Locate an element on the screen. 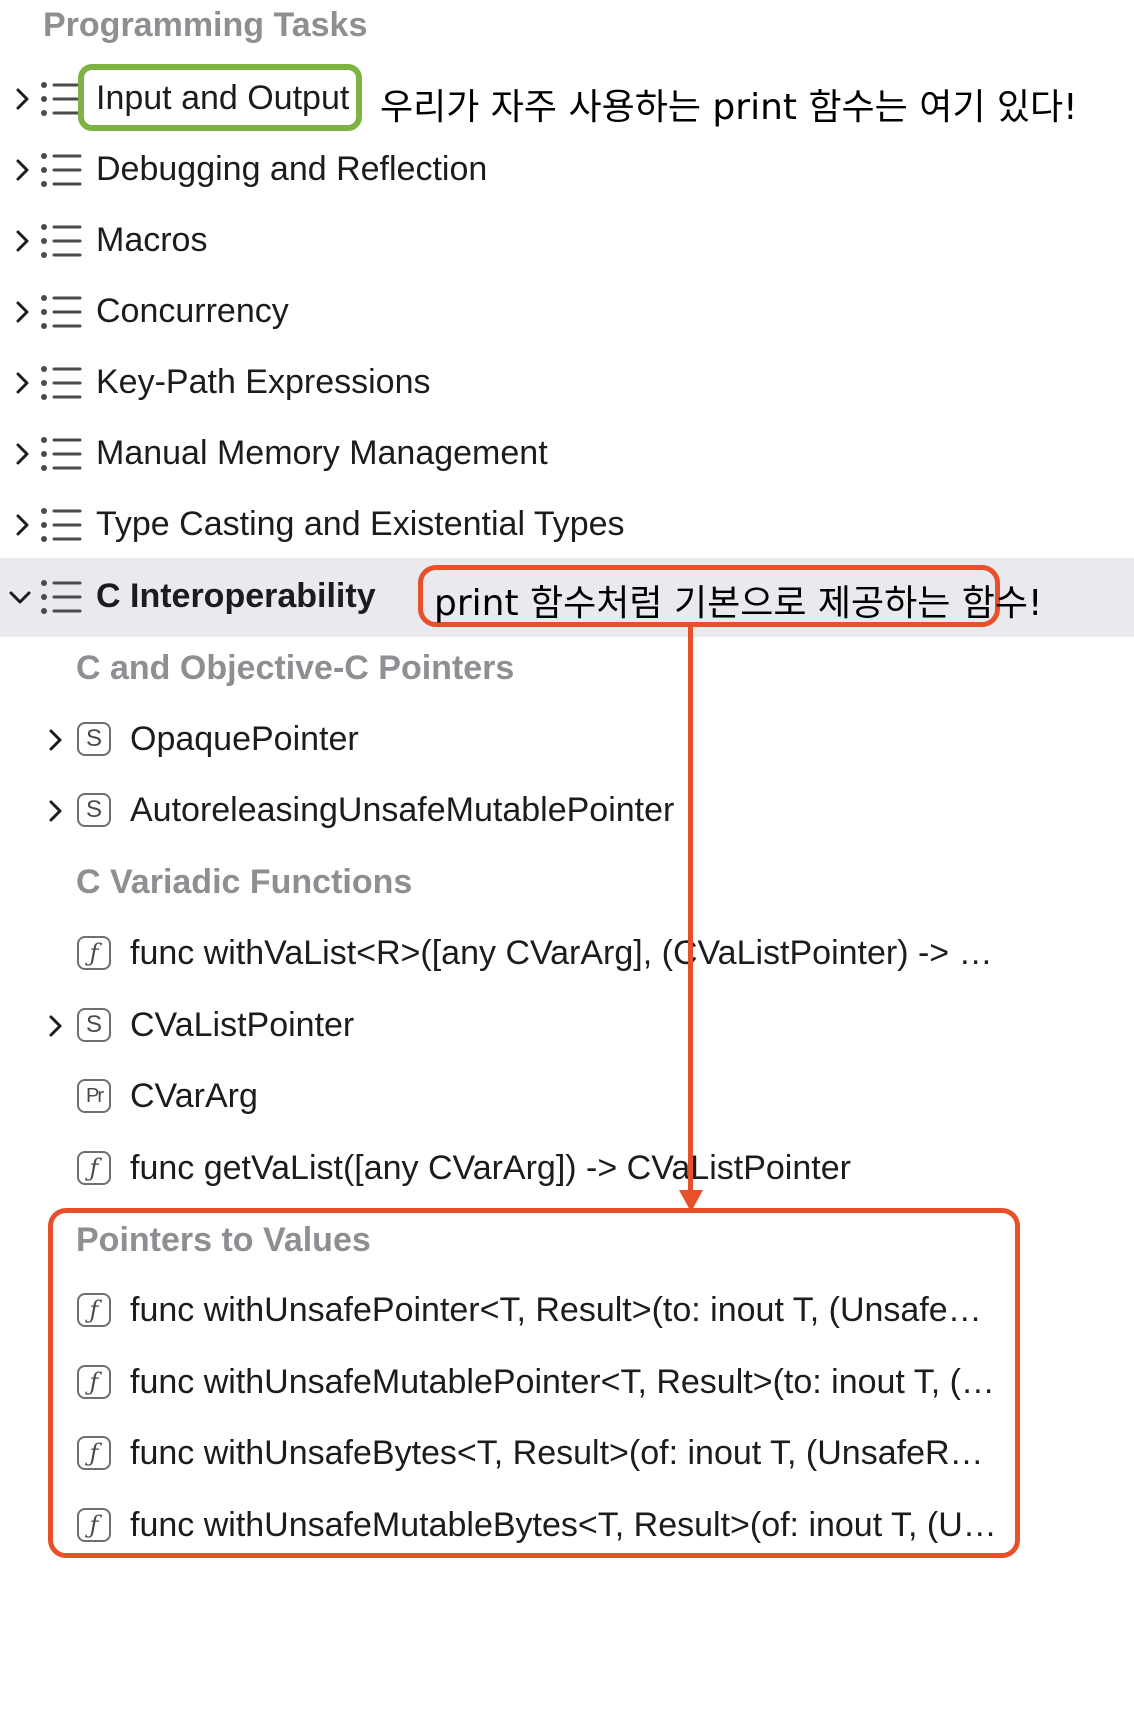 This screenshot has height=1732, width=1134. list-item: S CVaListPointer is located at coordinates (567, 1026).